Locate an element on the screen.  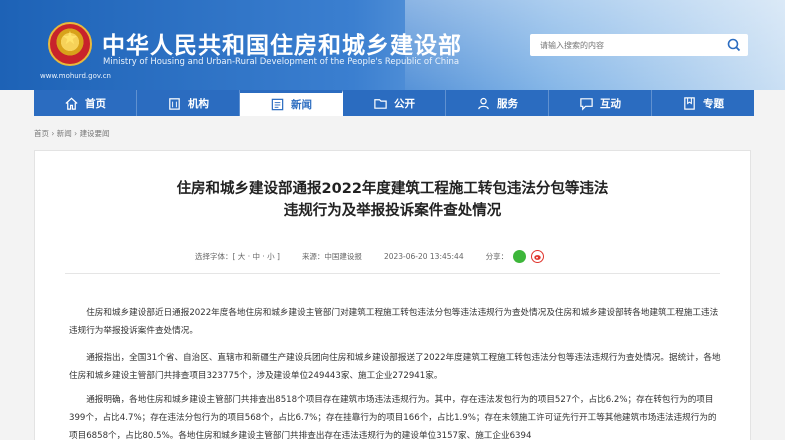
nav-item-label: 新闻 is located at coordinates (301, 105).